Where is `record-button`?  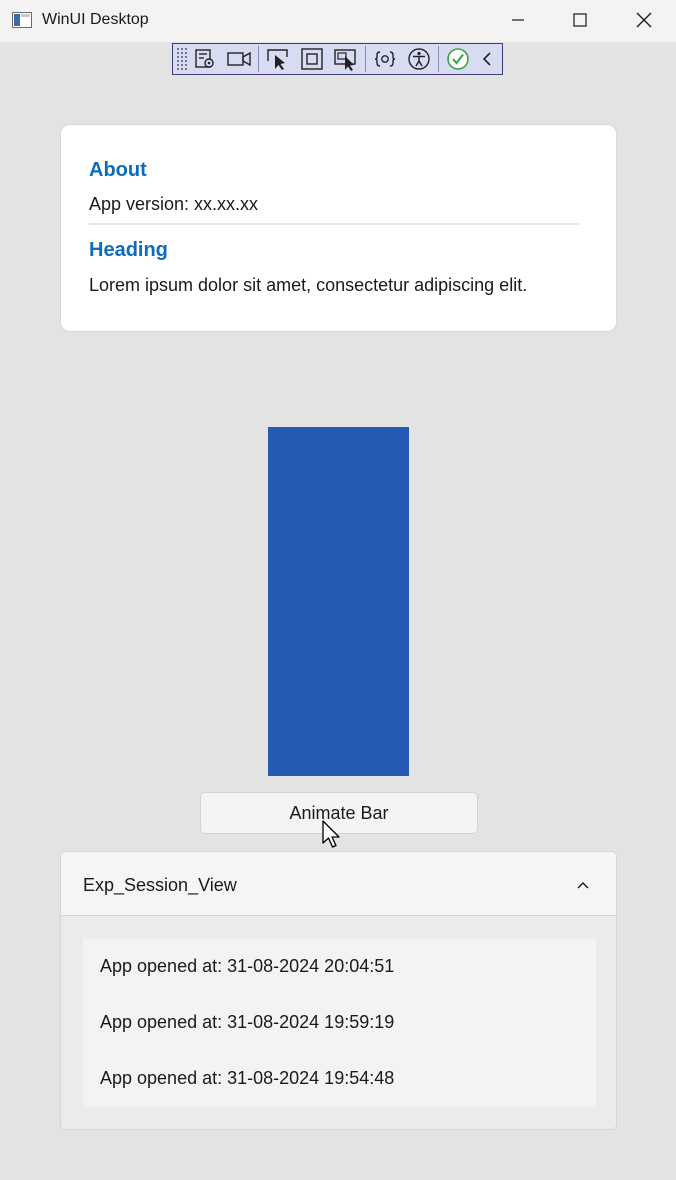
record-button is located at coordinates (239, 59).